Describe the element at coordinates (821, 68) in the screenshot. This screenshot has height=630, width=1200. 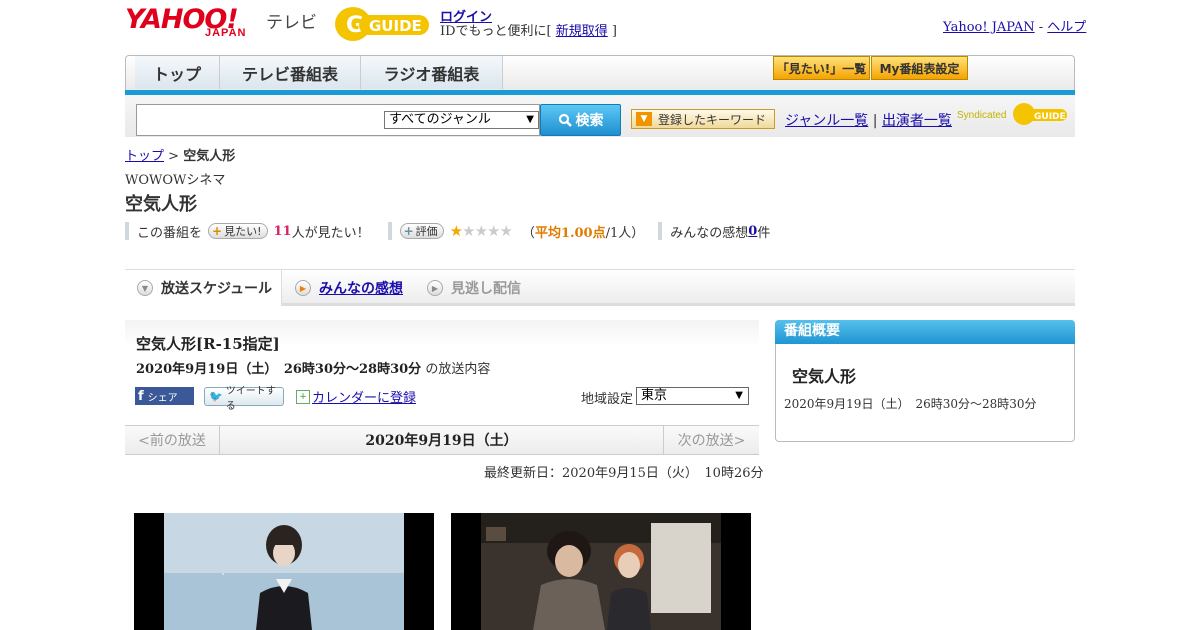
I see `mitai-list-button: 「見たい!」一覧` at that location.